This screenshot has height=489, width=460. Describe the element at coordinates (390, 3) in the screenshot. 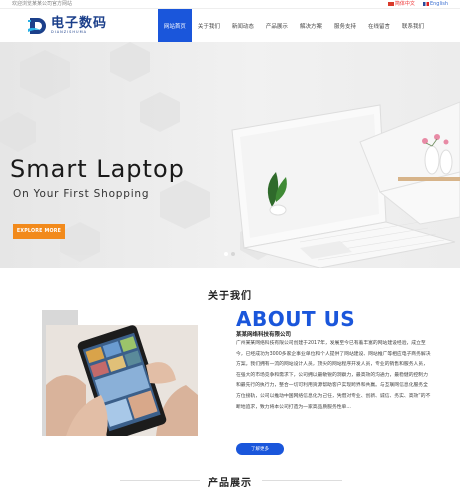

I see `china-flag-icon` at that location.